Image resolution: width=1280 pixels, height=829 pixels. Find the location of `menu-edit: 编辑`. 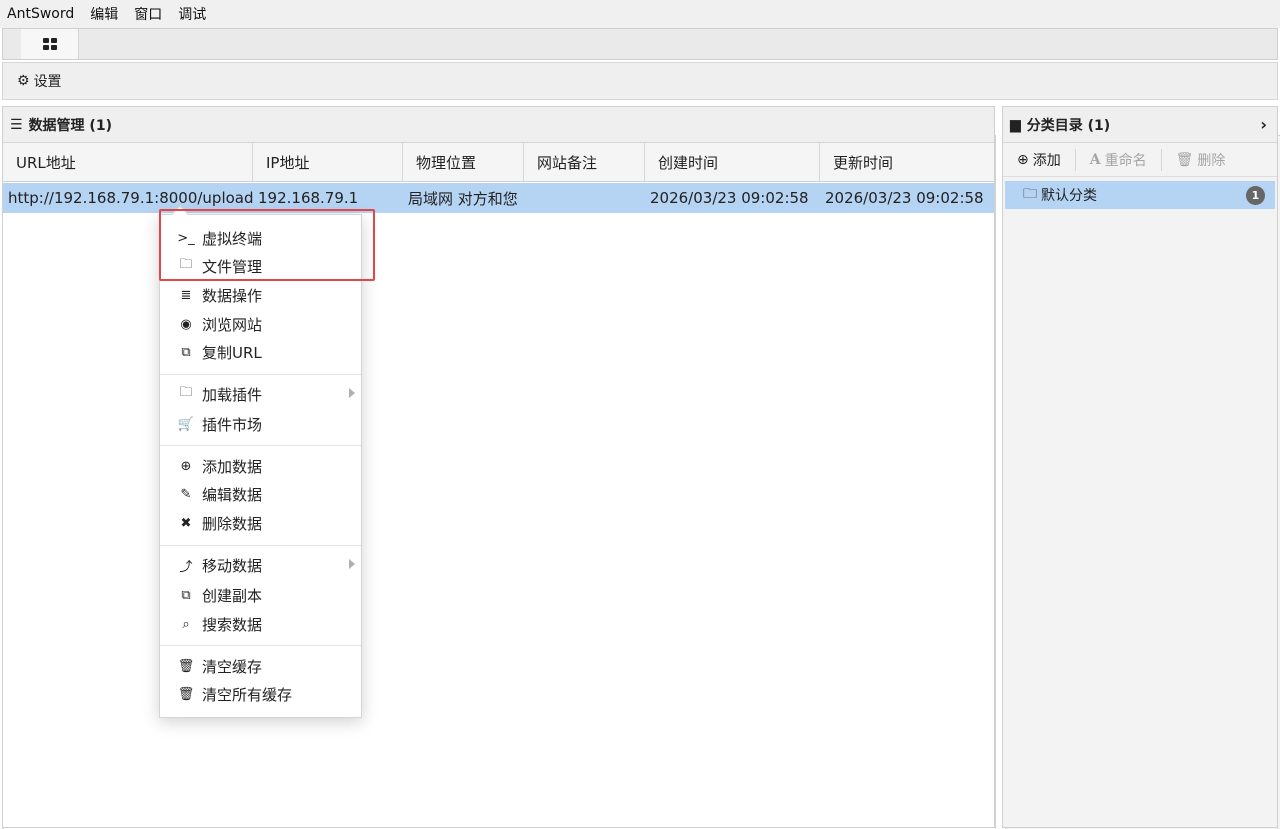

menu-edit: 编辑 is located at coordinates (104, 14).